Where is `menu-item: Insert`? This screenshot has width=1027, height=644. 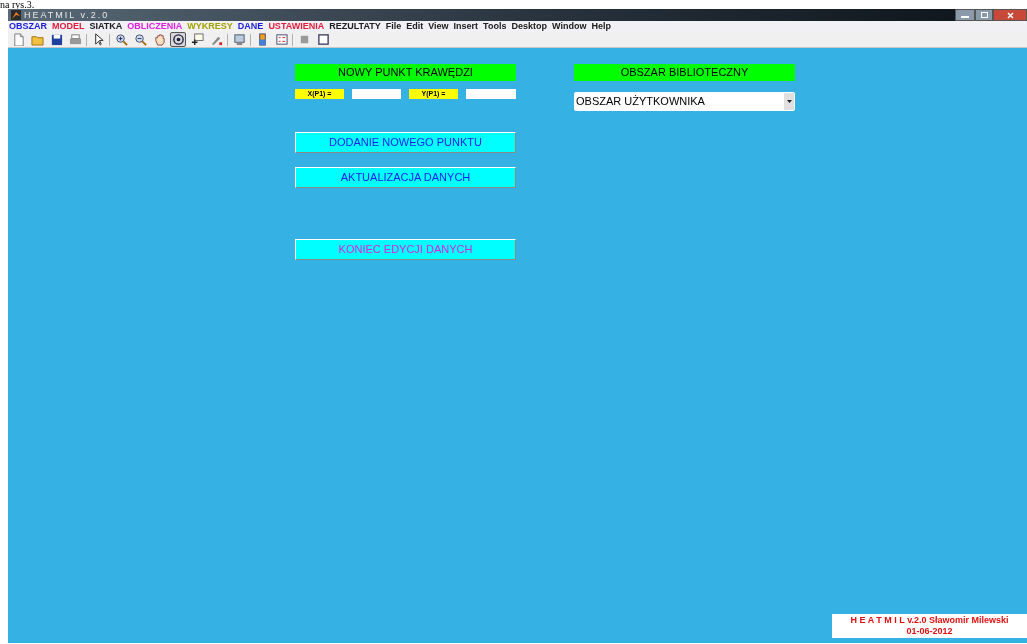
menu-item: Insert is located at coordinates (466, 26).